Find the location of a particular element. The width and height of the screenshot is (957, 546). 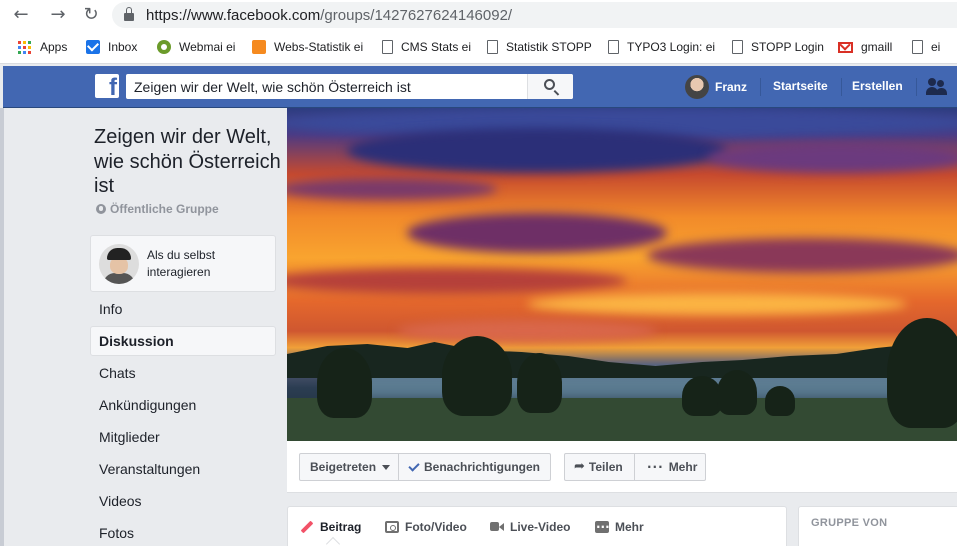

url-host: https://www.facebook.com is located at coordinates (233, 15).